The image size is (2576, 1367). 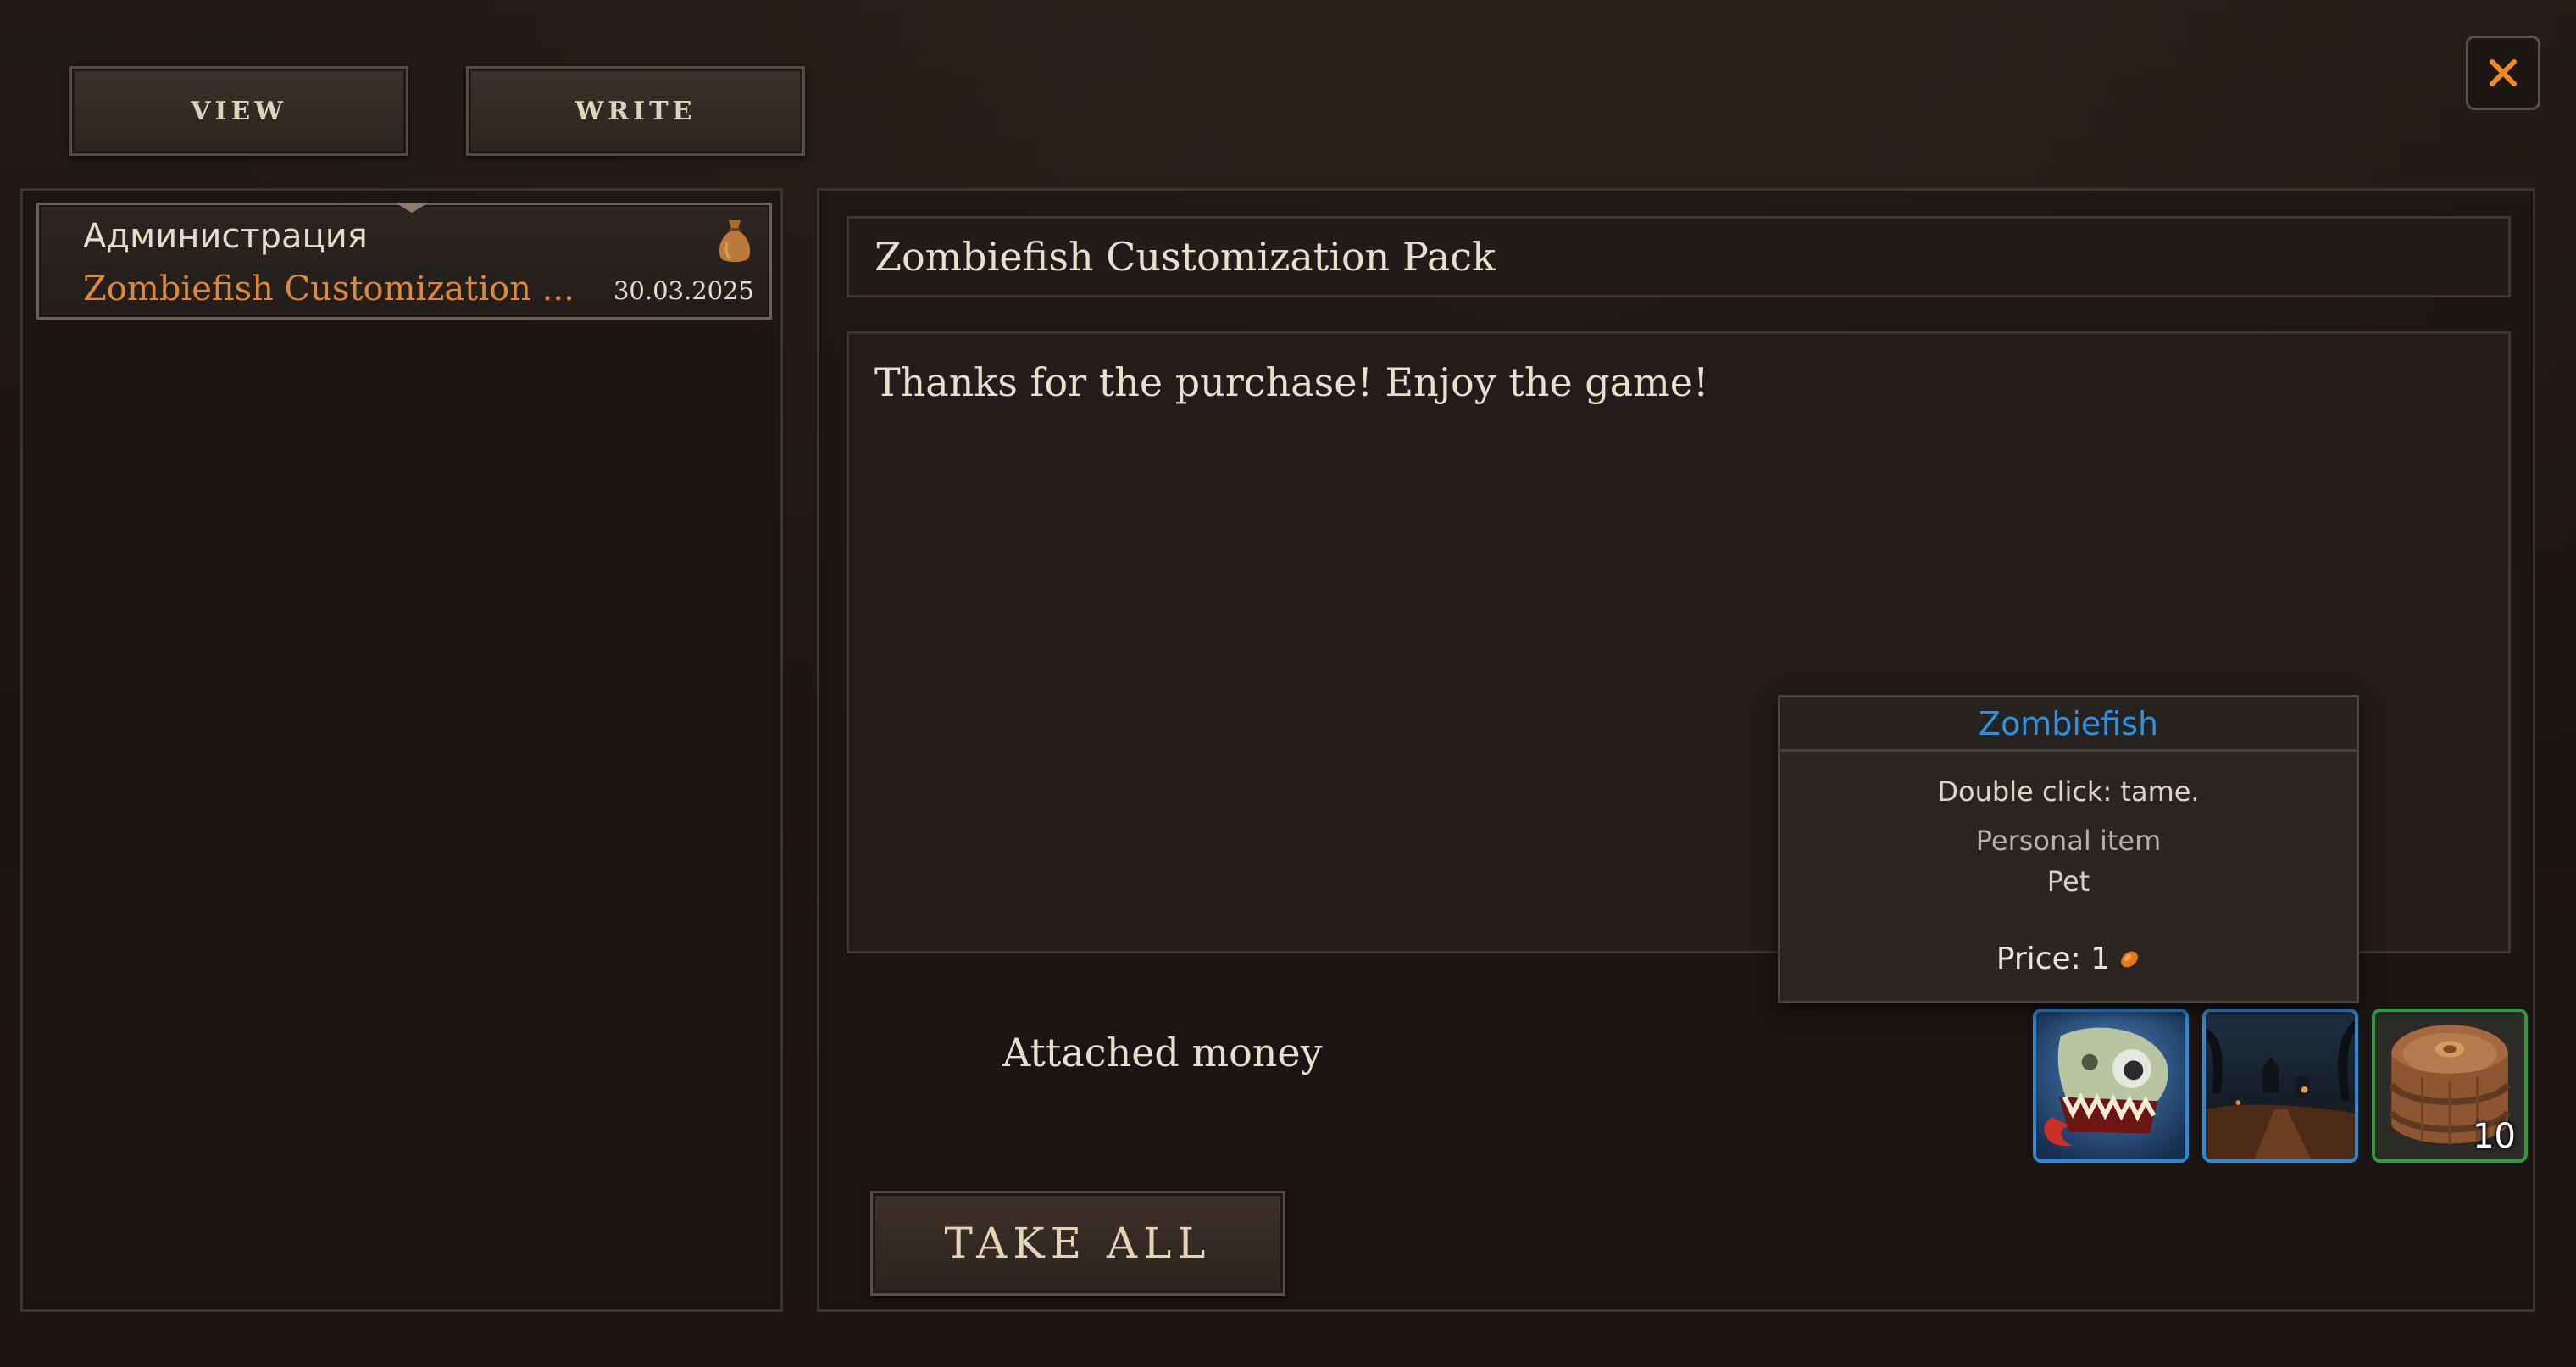 I want to click on selection-notch-icon, so click(x=412, y=208).